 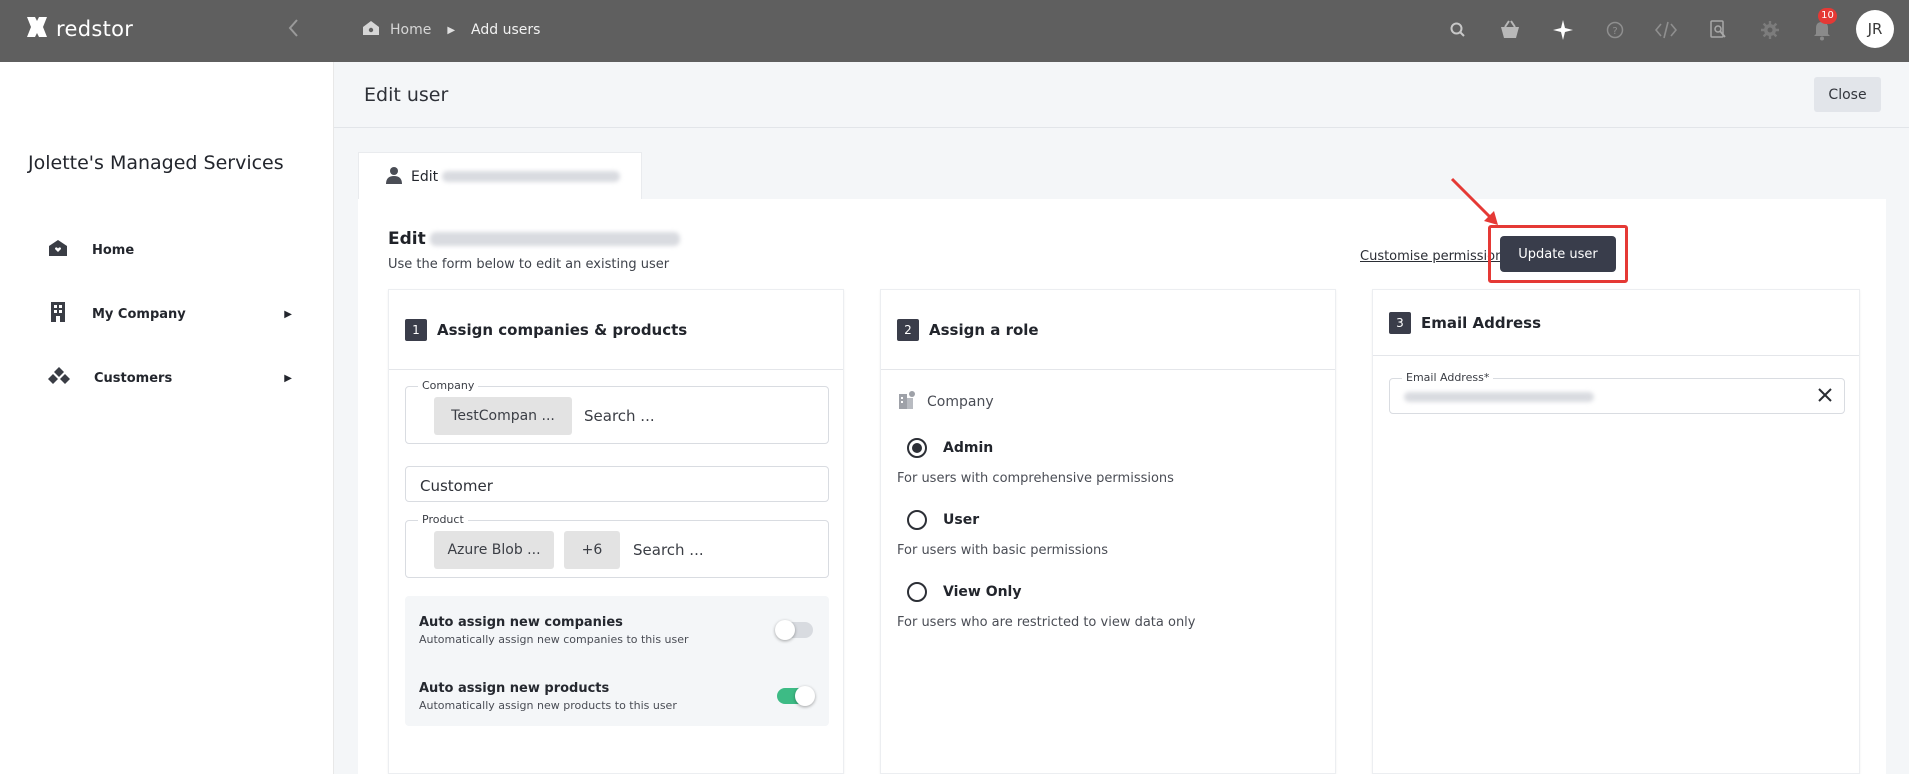 I want to click on breadcrumb: Home ▶ Add users, so click(x=451, y=30).